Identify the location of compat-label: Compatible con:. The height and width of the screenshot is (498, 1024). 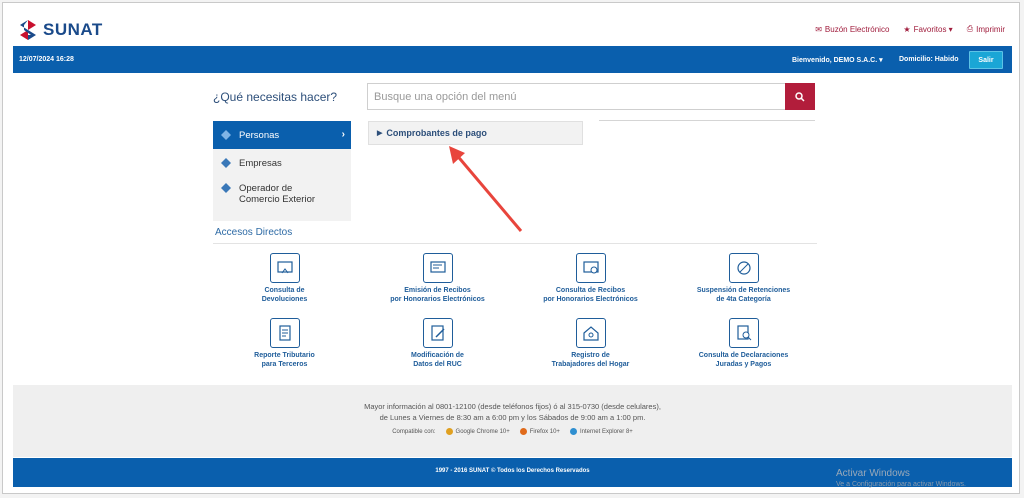
(414, 431).